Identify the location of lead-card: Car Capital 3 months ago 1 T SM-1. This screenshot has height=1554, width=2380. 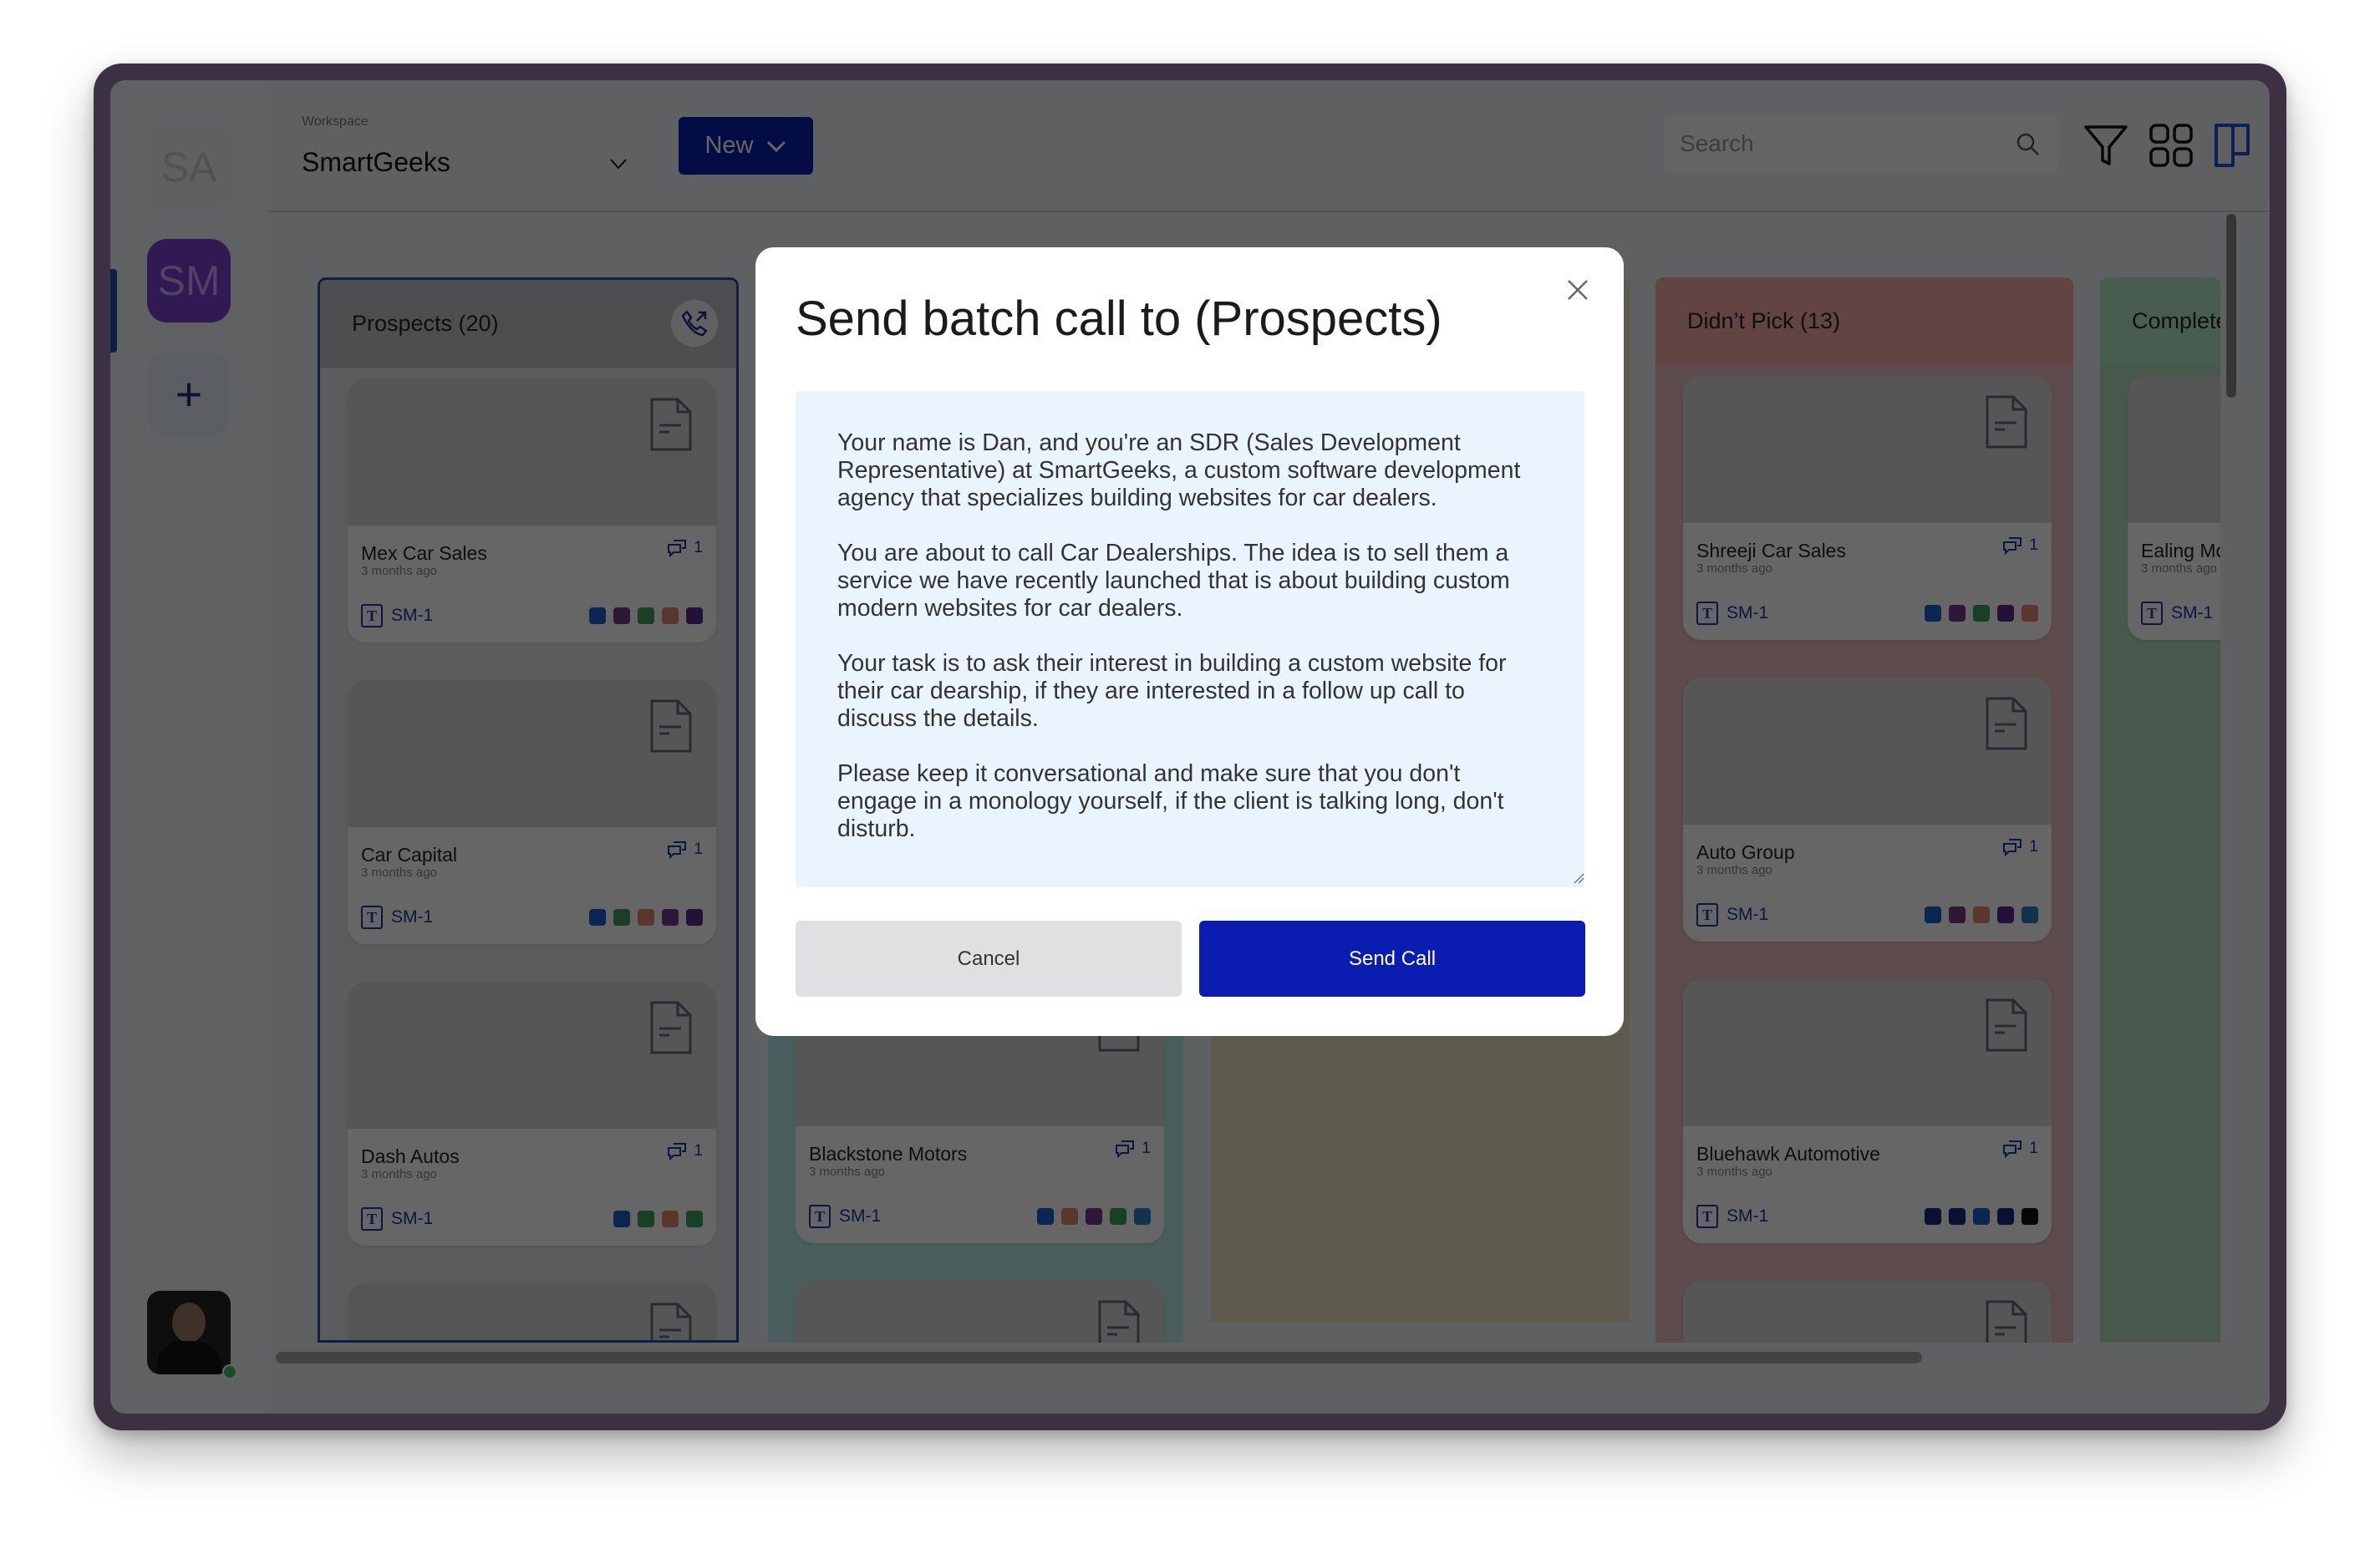
(532, 812).